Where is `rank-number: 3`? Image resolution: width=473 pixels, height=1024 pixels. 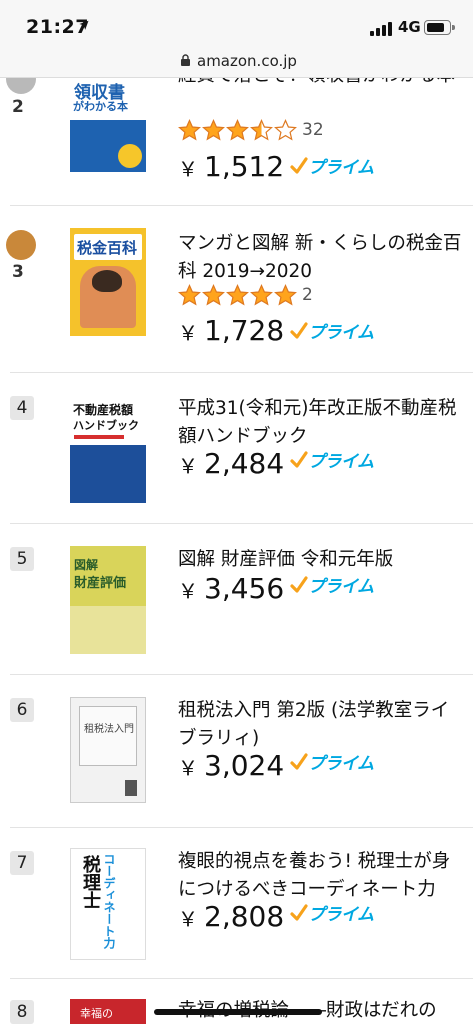 rank-number: 3 is located at coordinates (18, 272).